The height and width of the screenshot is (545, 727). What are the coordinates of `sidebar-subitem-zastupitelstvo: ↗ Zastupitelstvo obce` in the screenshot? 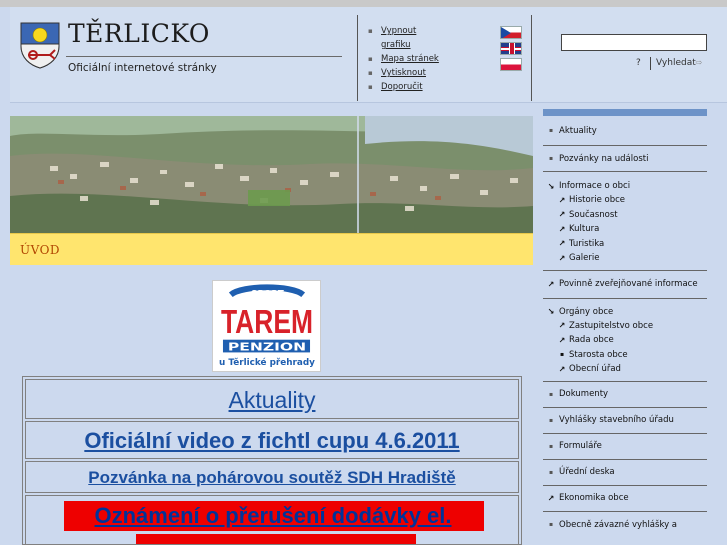 It's located at (625, 326).